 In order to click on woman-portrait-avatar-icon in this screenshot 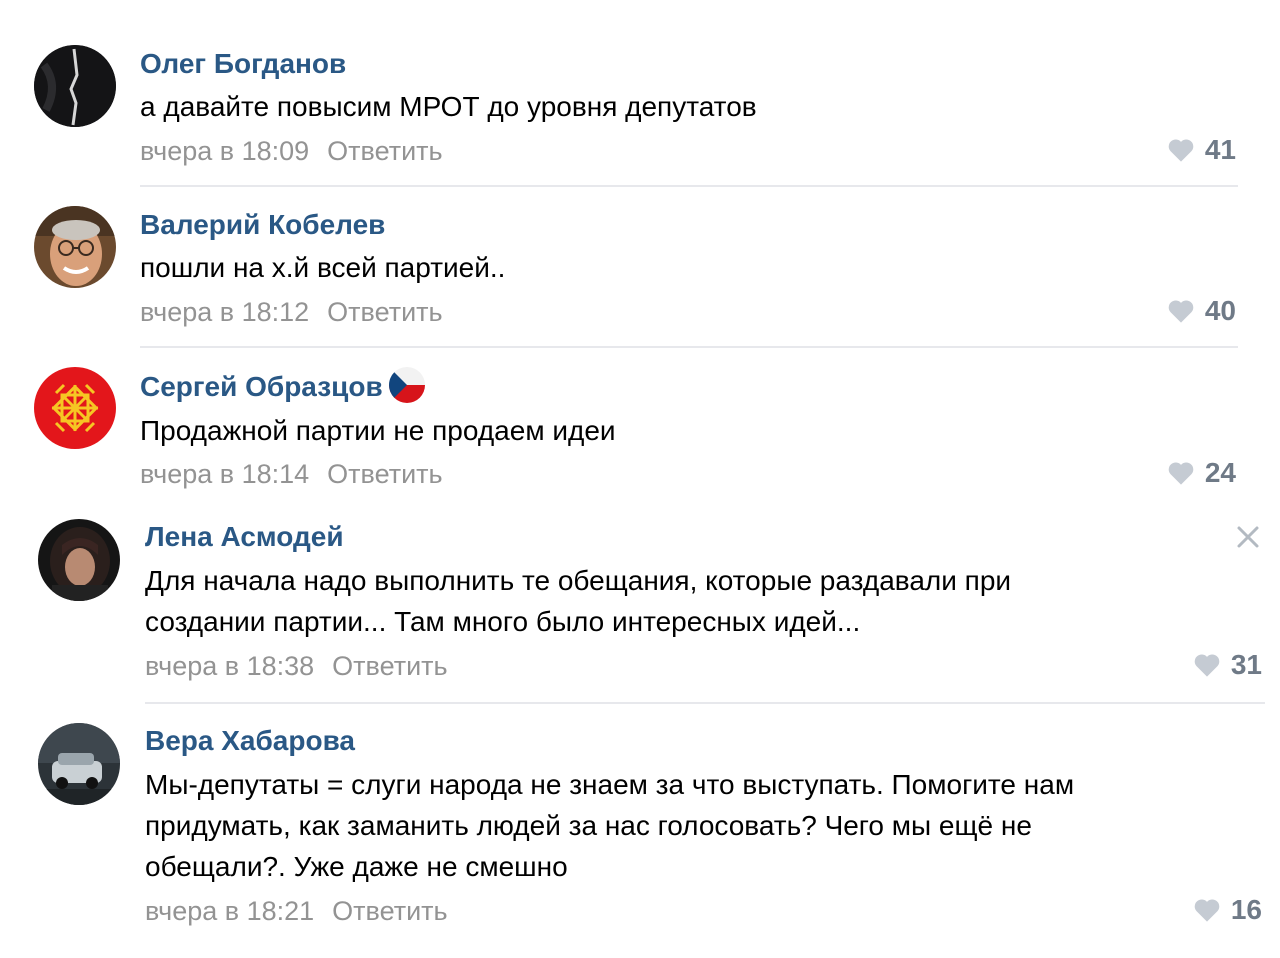, I will do `click(79, 560)`.